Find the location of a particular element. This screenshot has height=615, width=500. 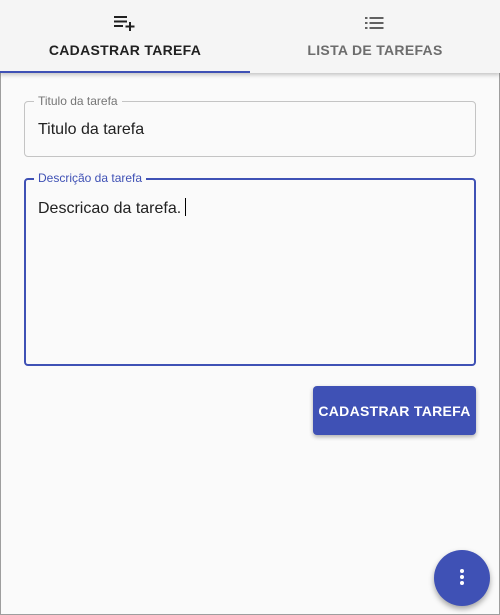

more-vertical-icon is located at coordinates (462, 578).